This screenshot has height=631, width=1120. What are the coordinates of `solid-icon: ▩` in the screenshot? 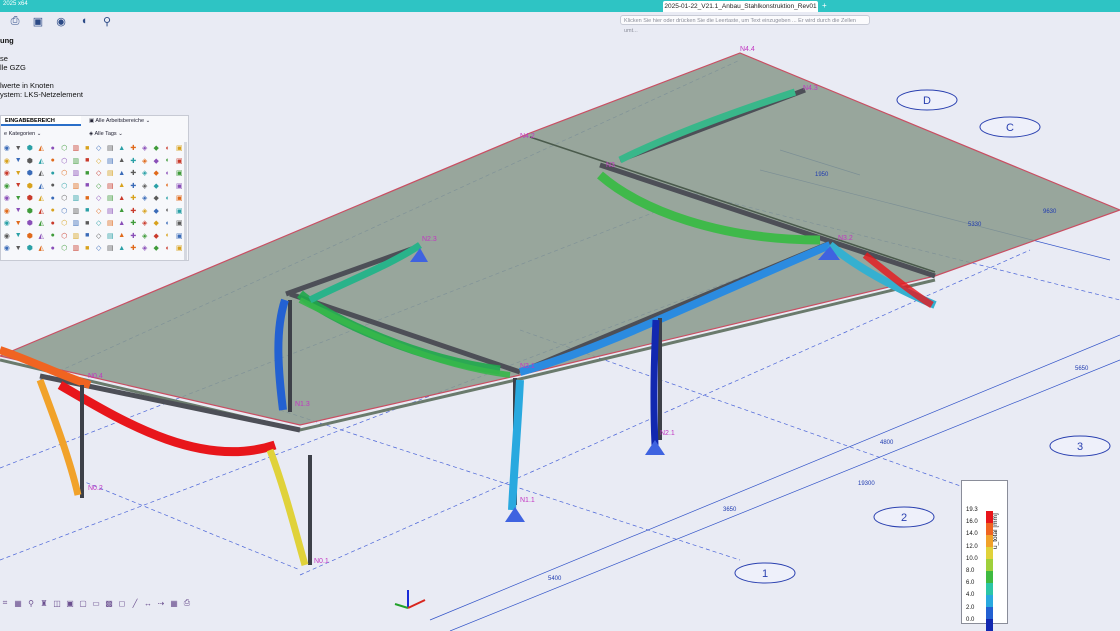 It's located at (109, 603).